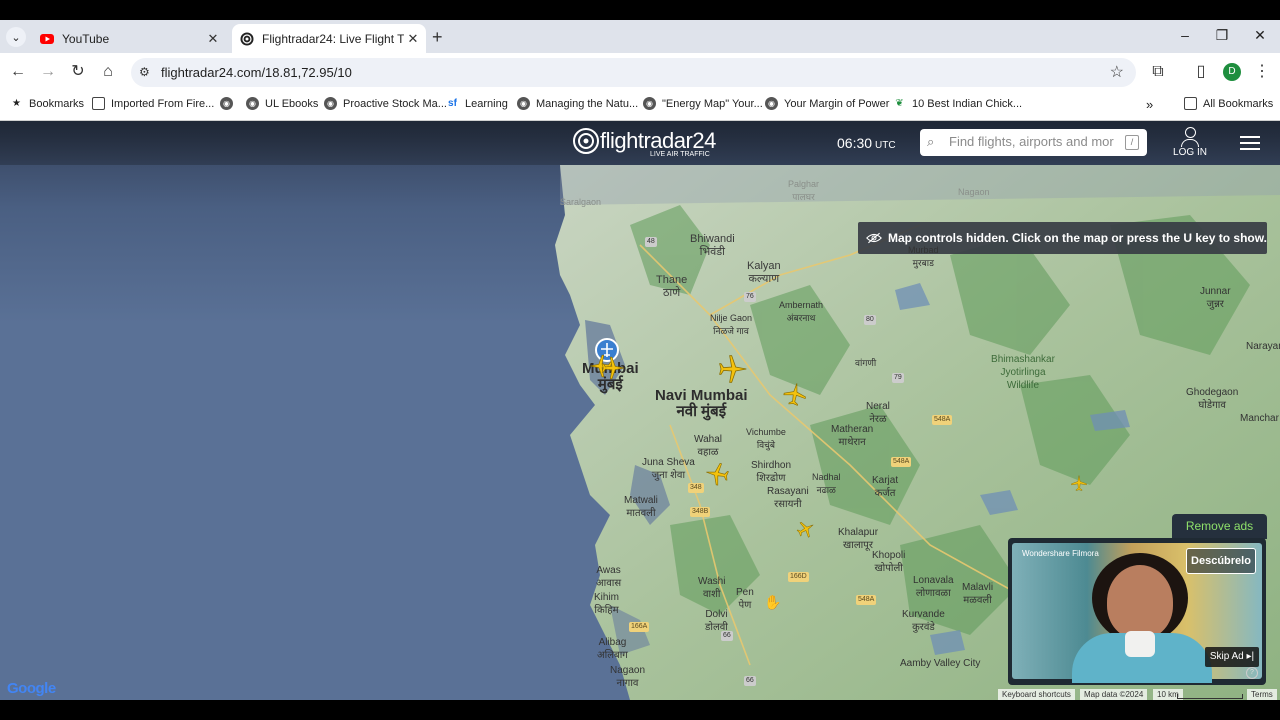 The height and width of the screenshot is (720, 1280). What do you see at coordinates (1190, 142) in the screenshot?
I see `login-button: LOG IN` at bounding box center [1190, 142].